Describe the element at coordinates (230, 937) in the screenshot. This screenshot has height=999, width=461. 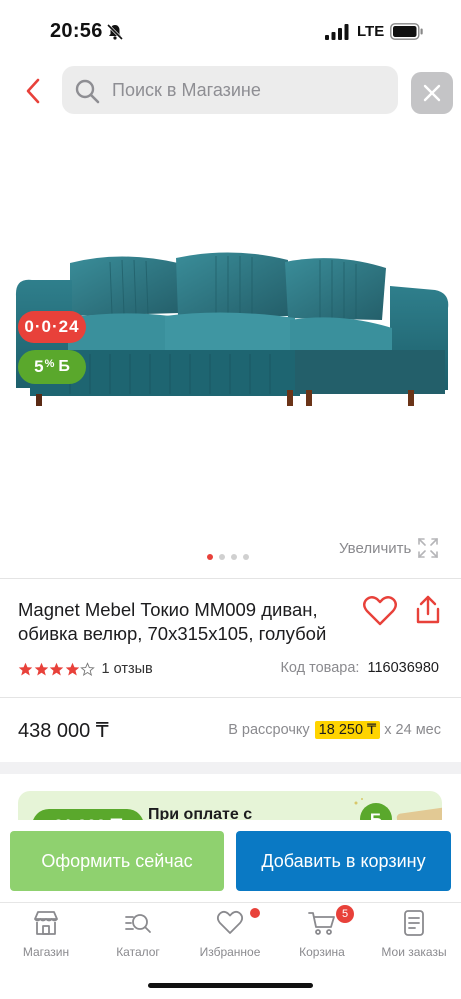
I see `tab-favorites: Избранное` at that location.